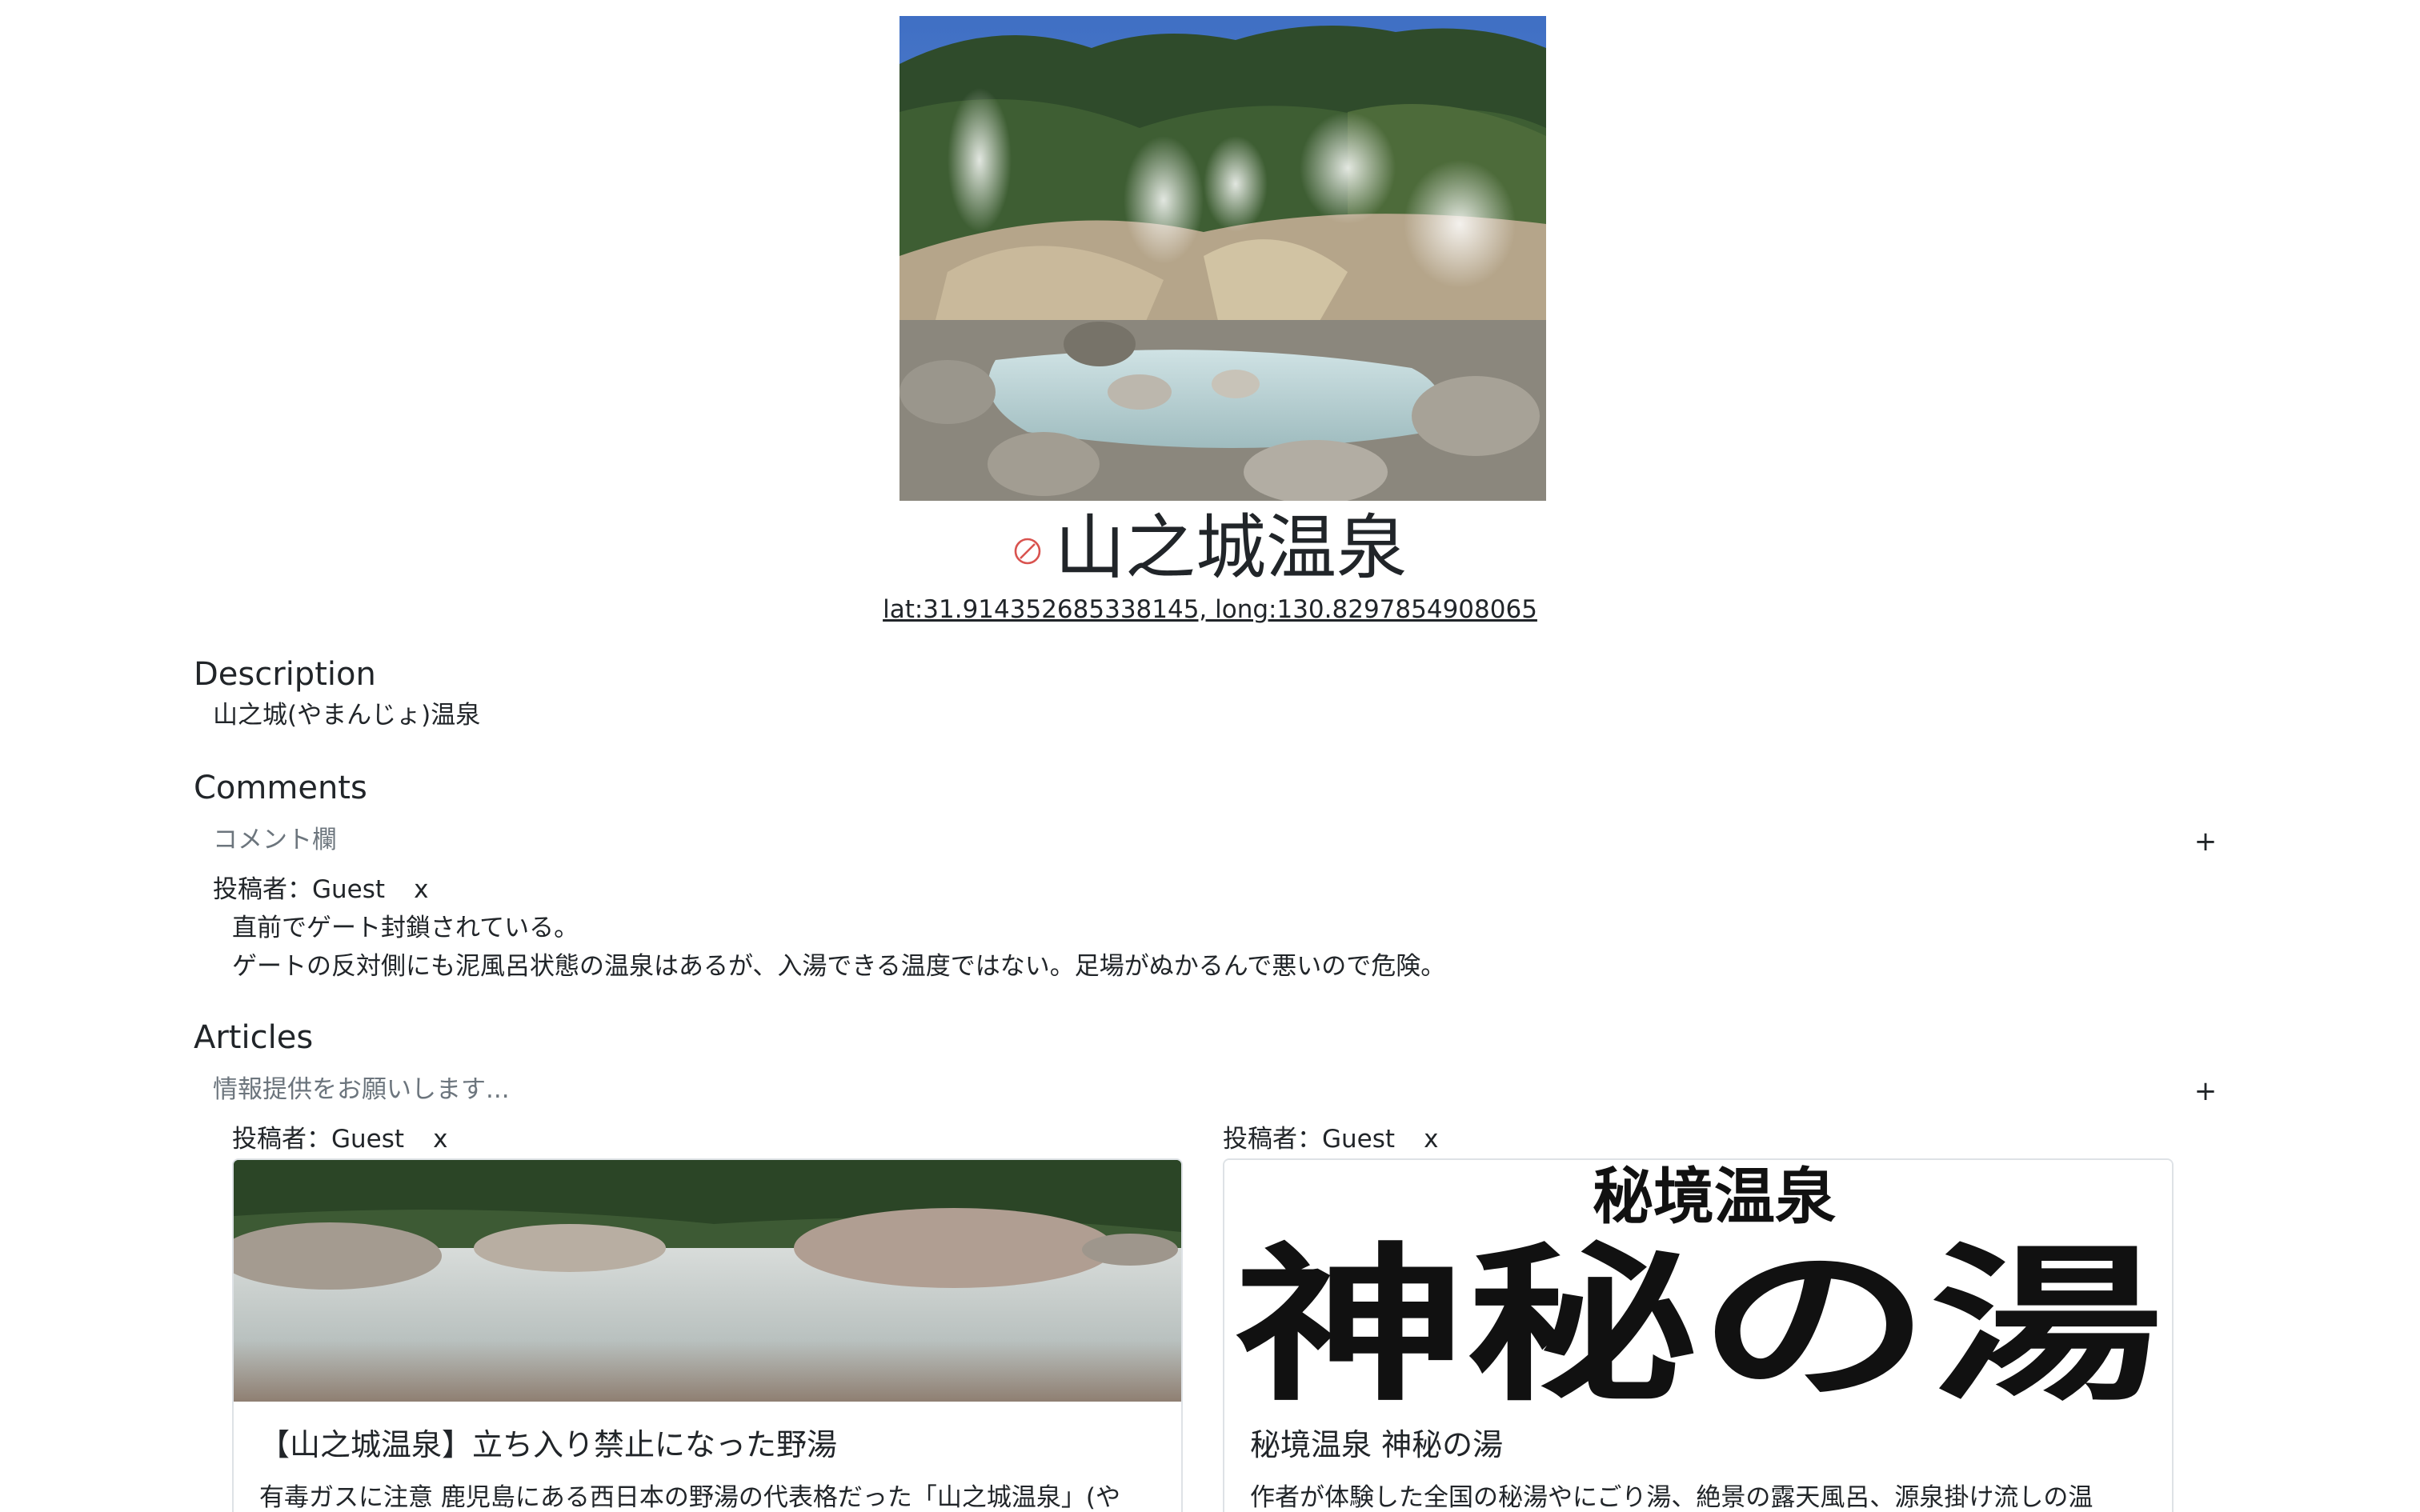  Describe the element at coordinates (1230, 547) in the screenshot. I see `spot-name: 山之城温泉` at that location.